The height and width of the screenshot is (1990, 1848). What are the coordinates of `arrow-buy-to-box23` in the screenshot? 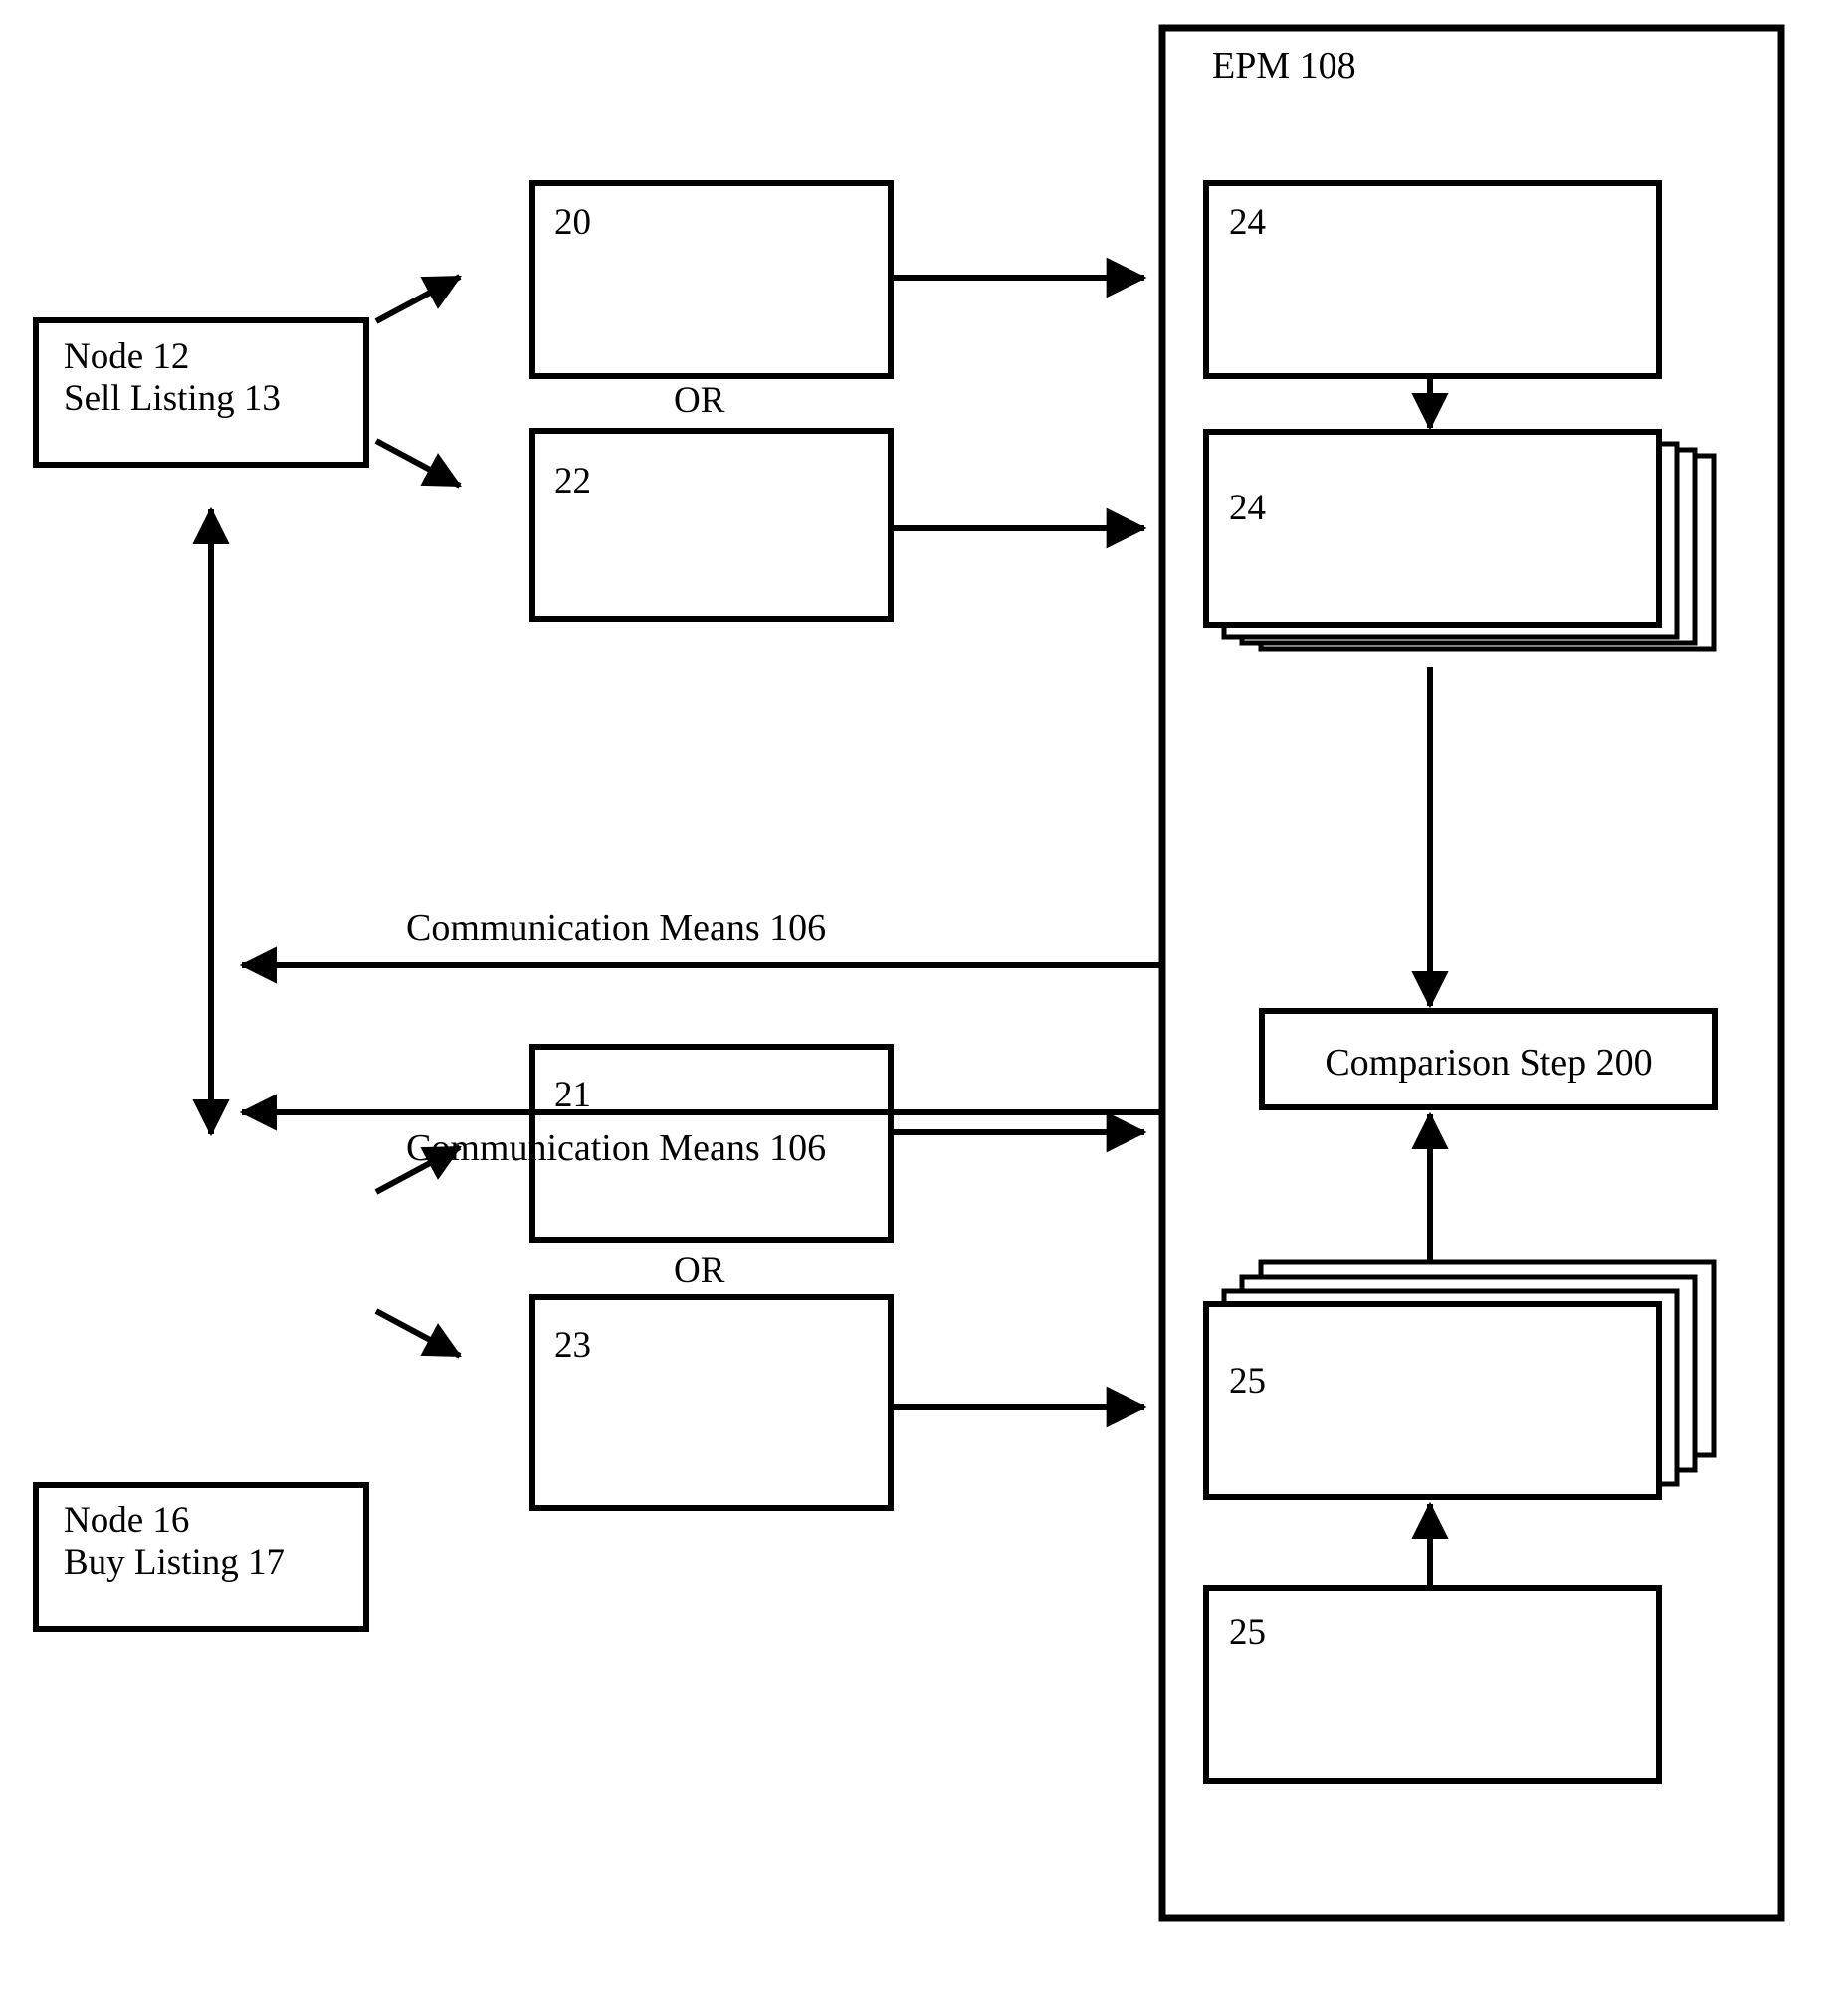 It's located at (418, 1333).